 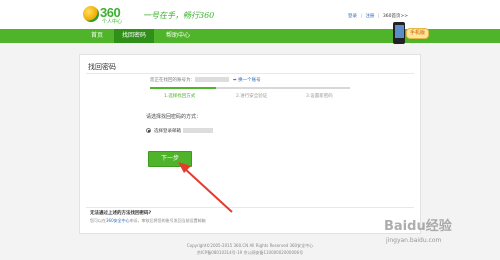 I want to click on progress-fill, so click(x=183, y=88).